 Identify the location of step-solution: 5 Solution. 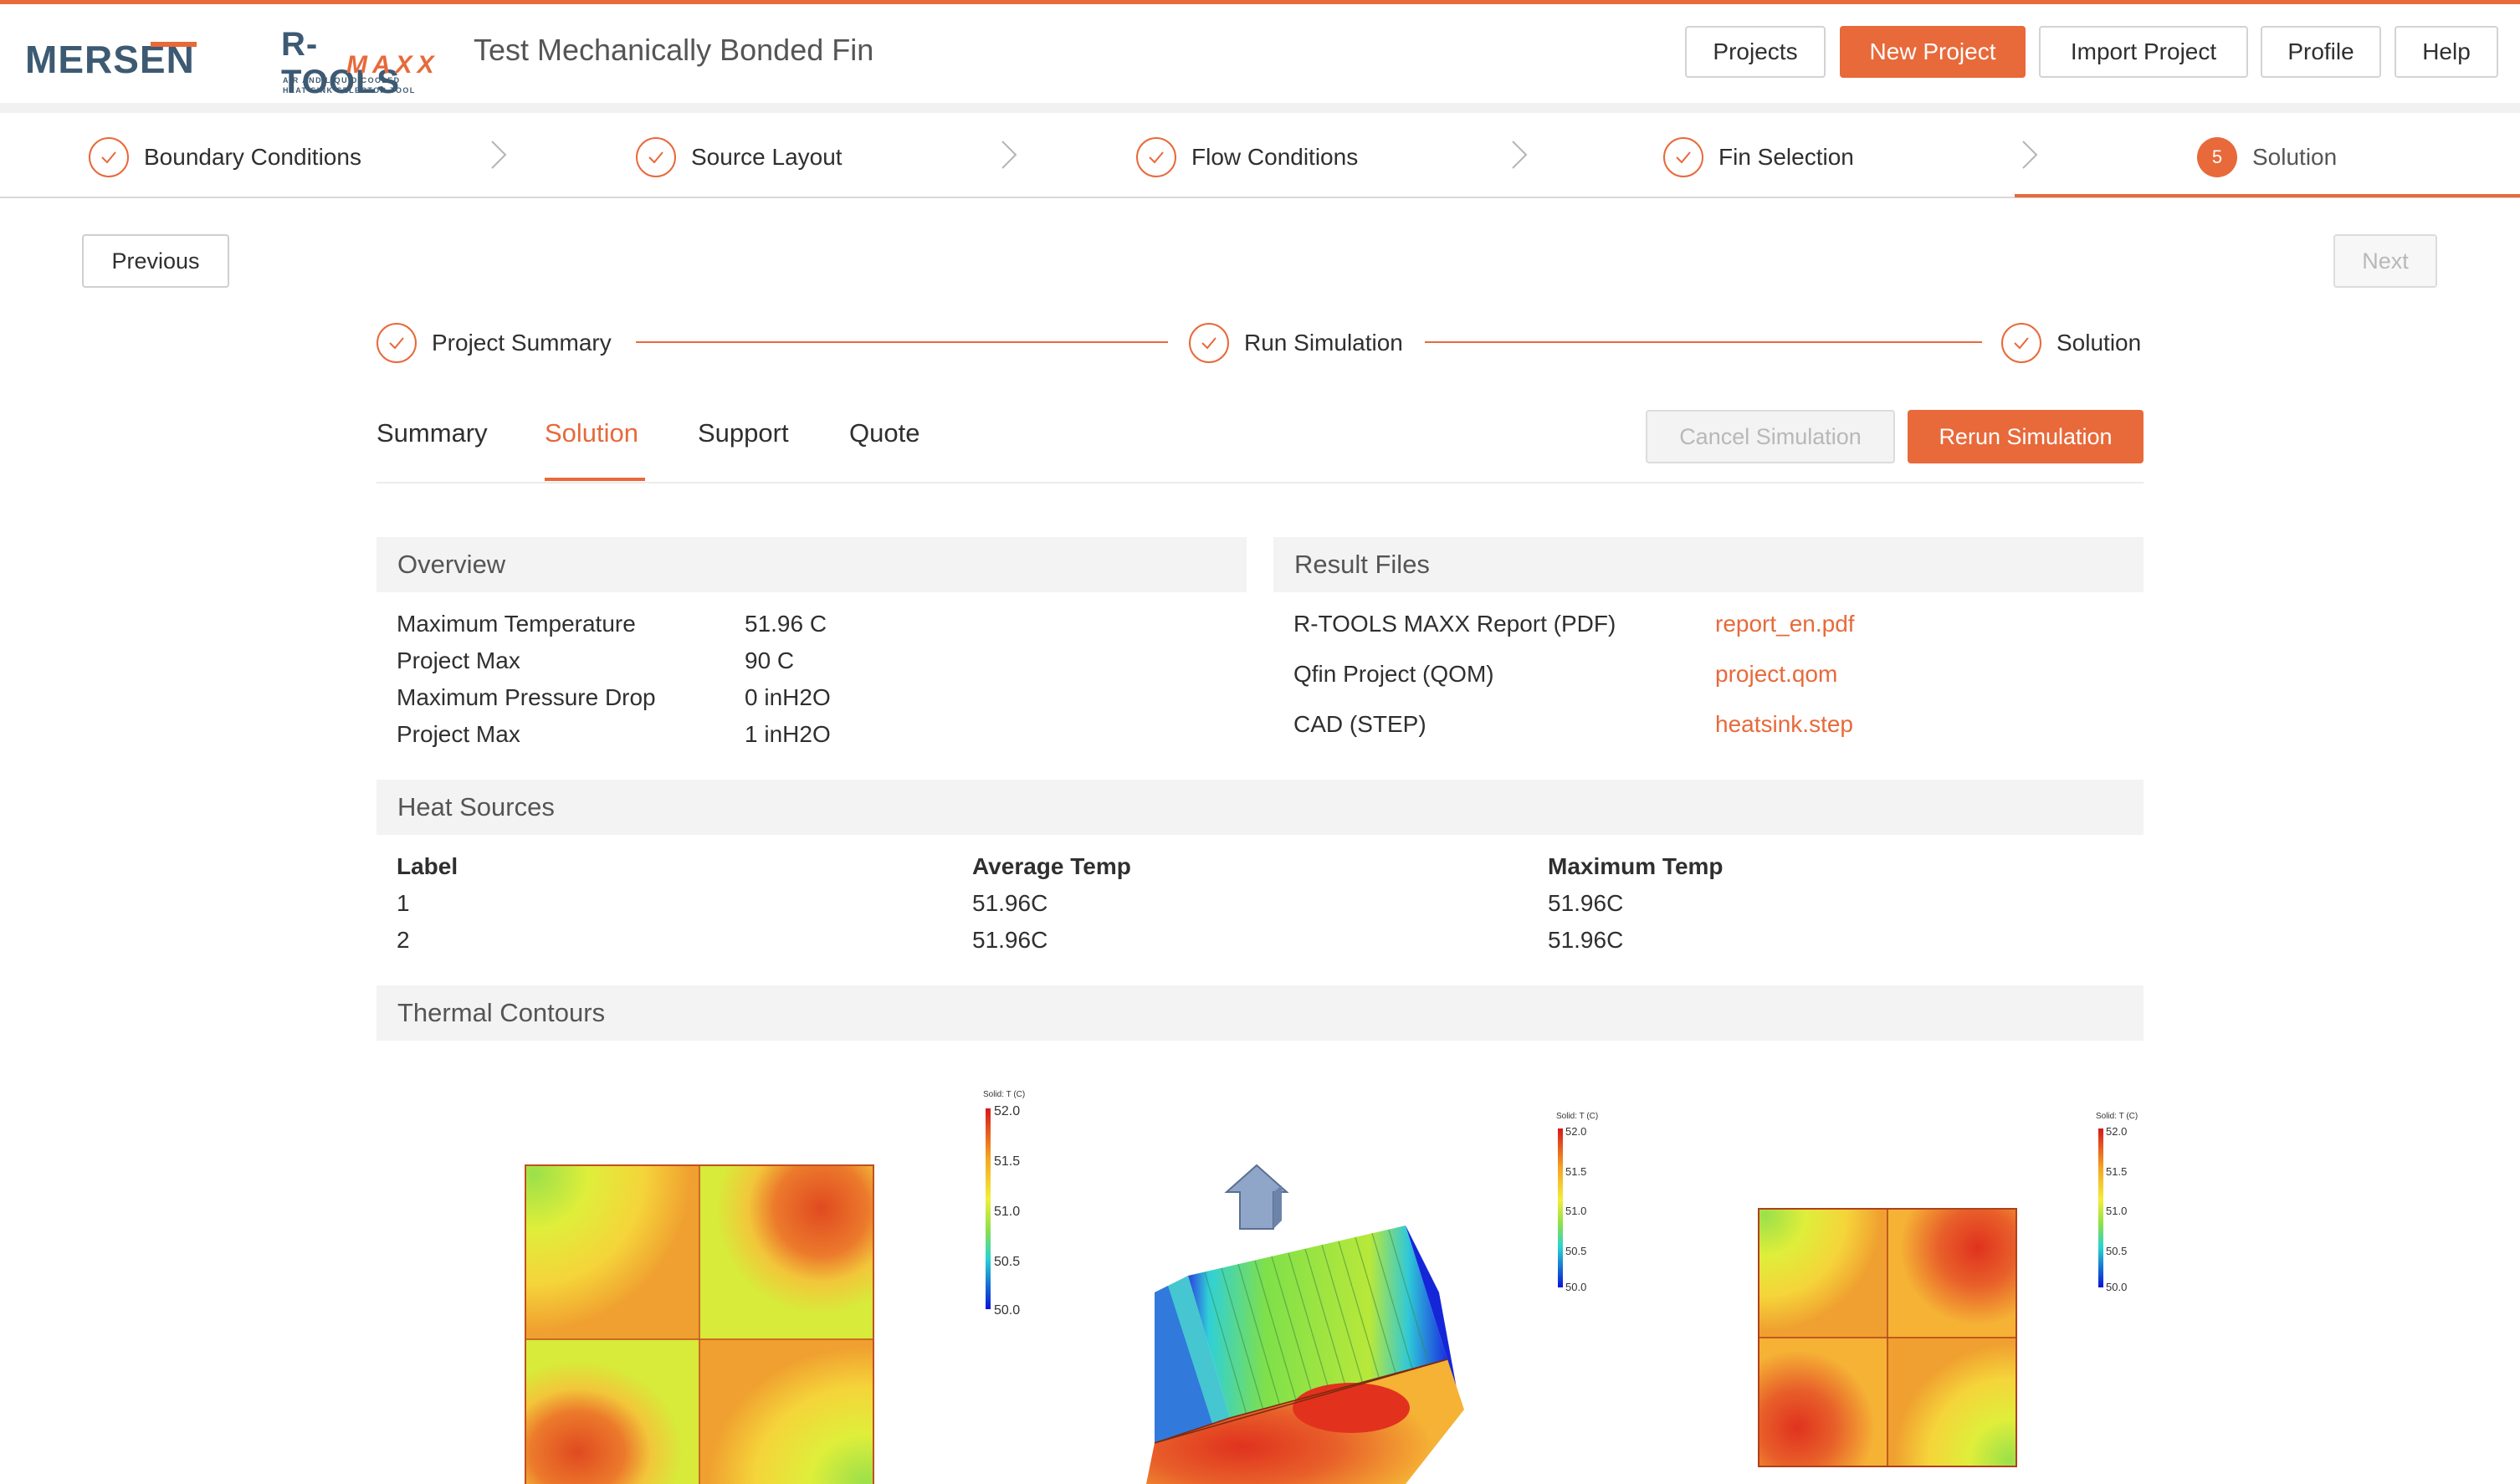
(2267, 157).